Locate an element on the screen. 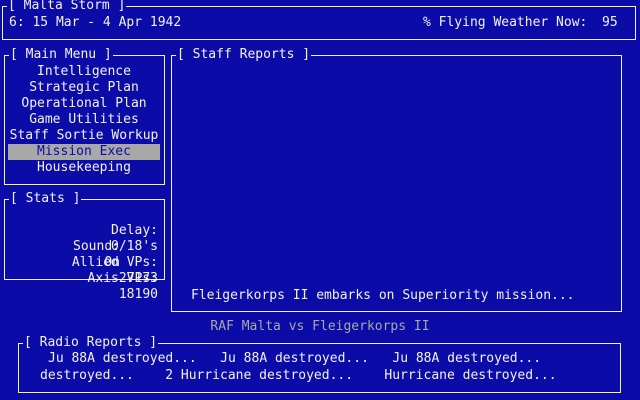 This screenshot has height=400, width=640. stat-axis-vps: Axis VPs: 18190 is located at coordinates (81, 287).